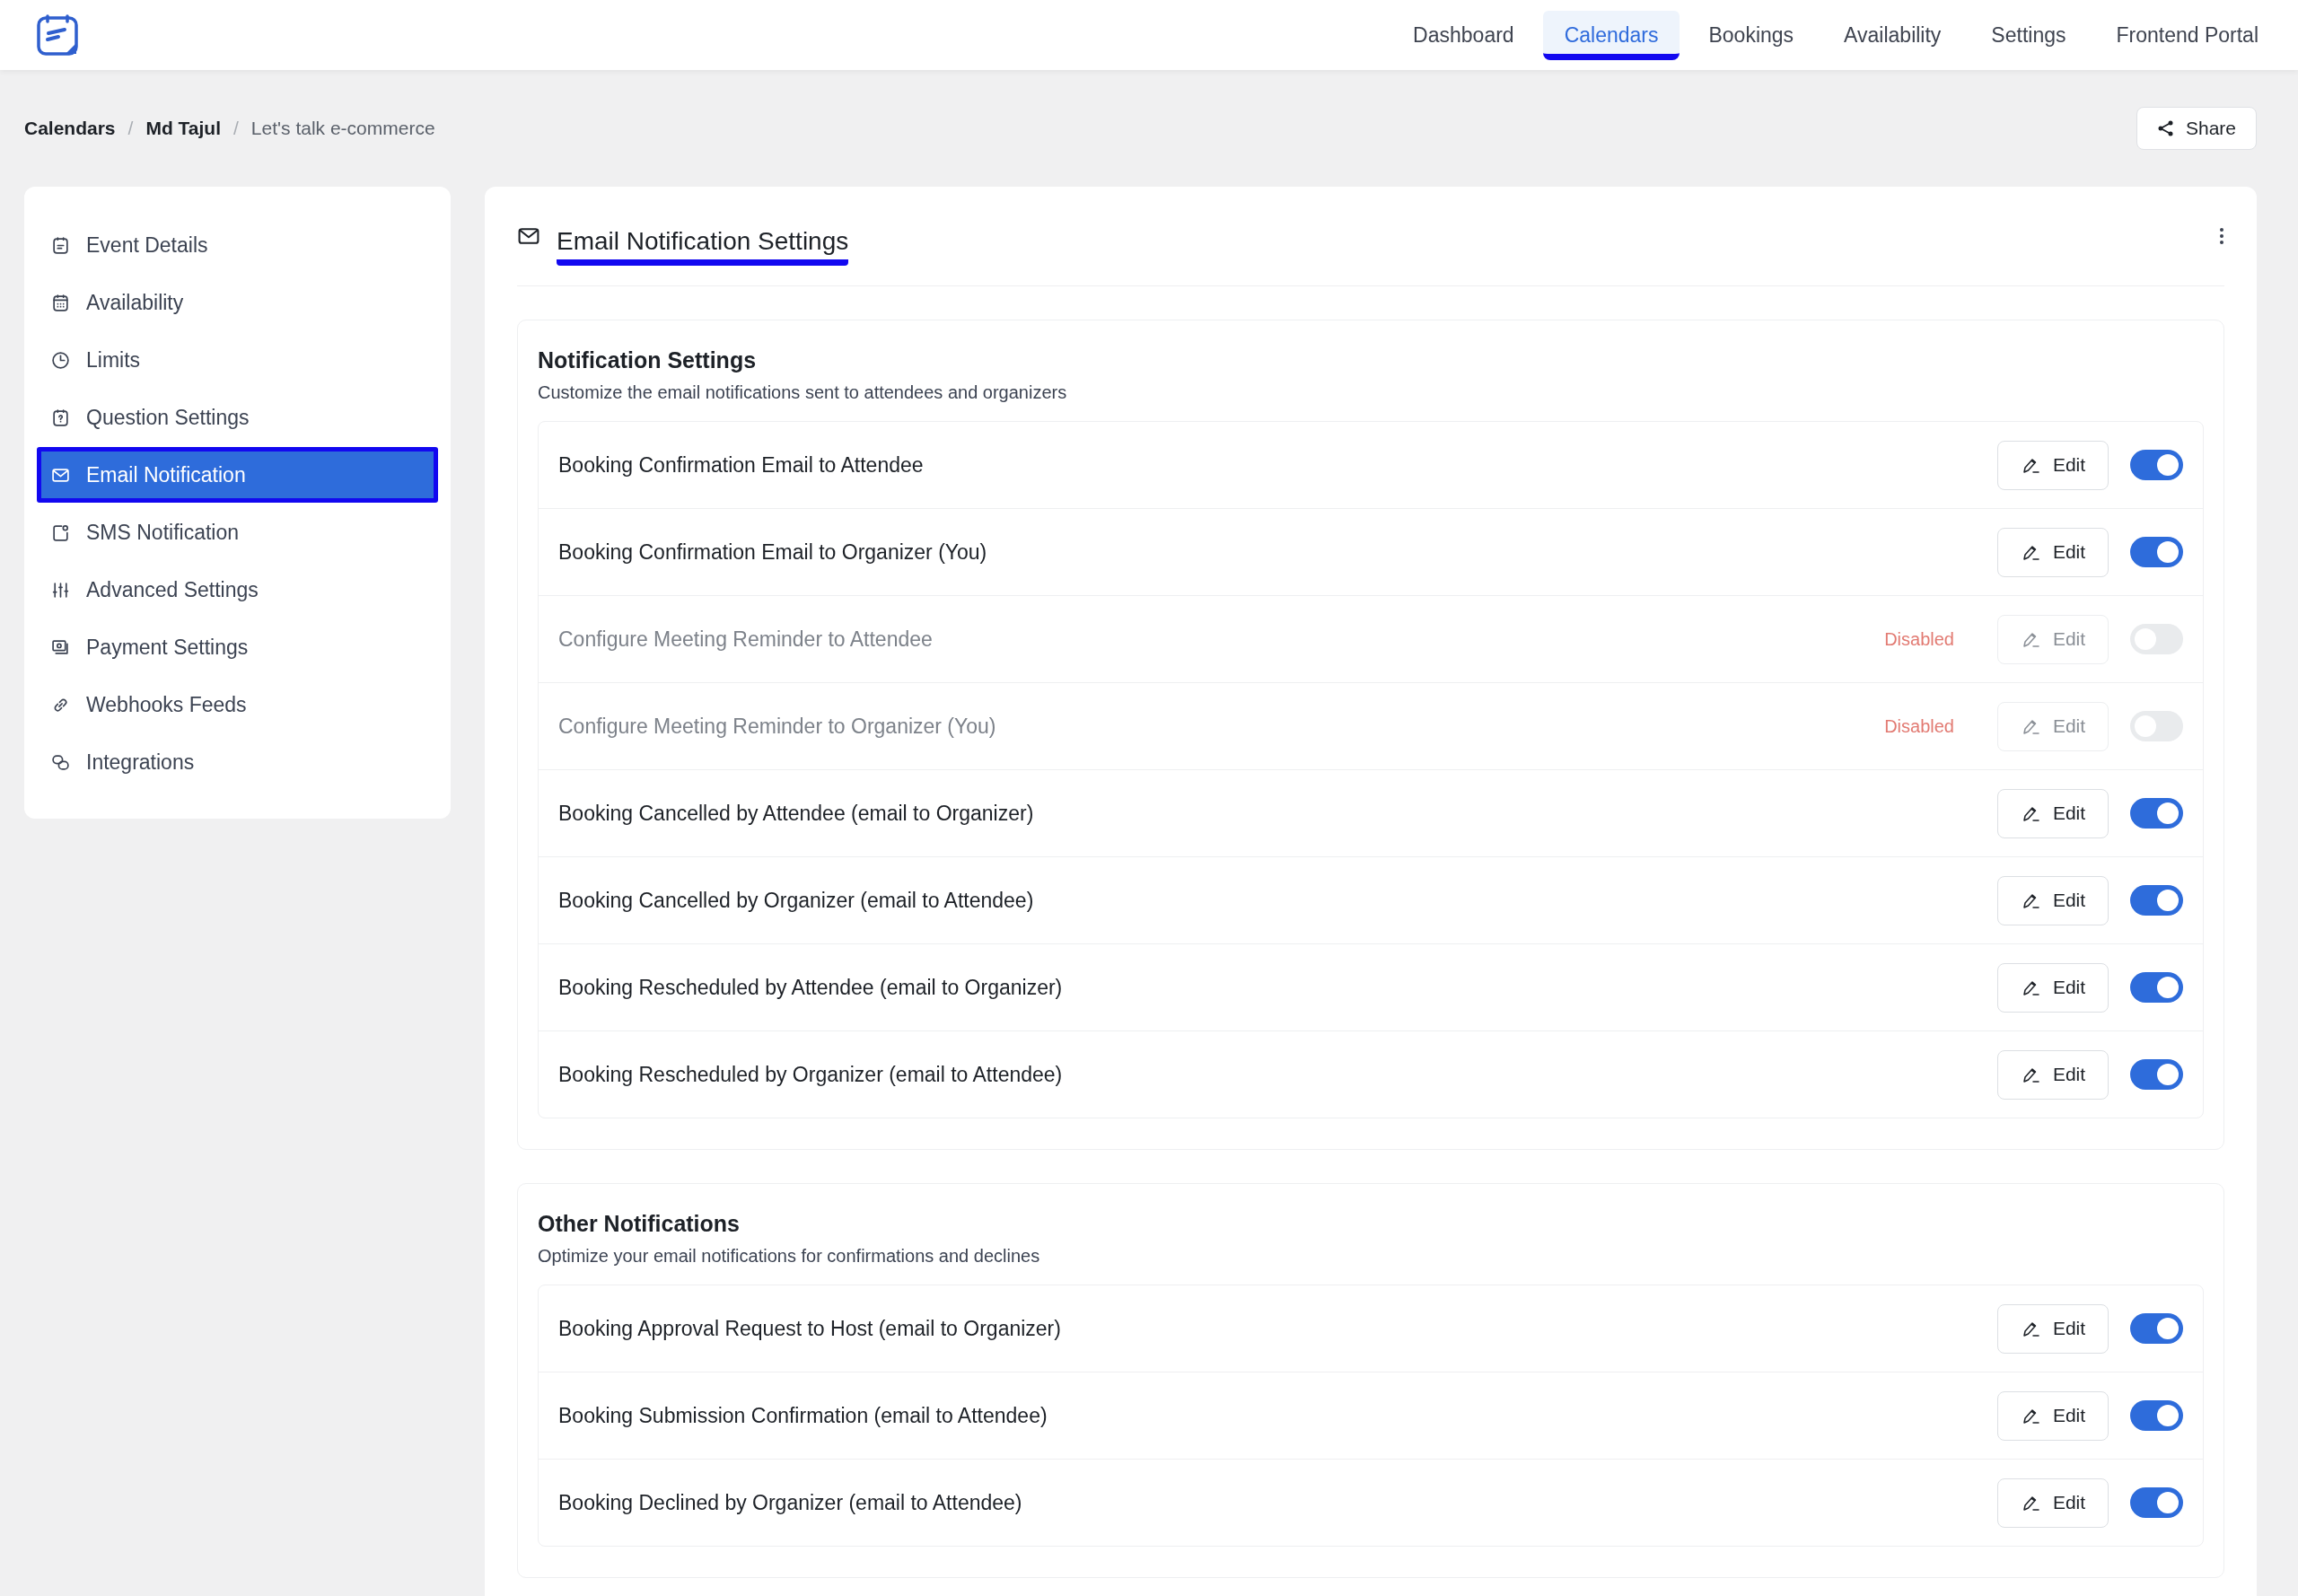 This screenshot has width=2298, height=1596. What do you see at coordinates (237, 590) in the screenshot?
I see `sidebar-item: Advanced Settings` at bounding box center [237, 590].